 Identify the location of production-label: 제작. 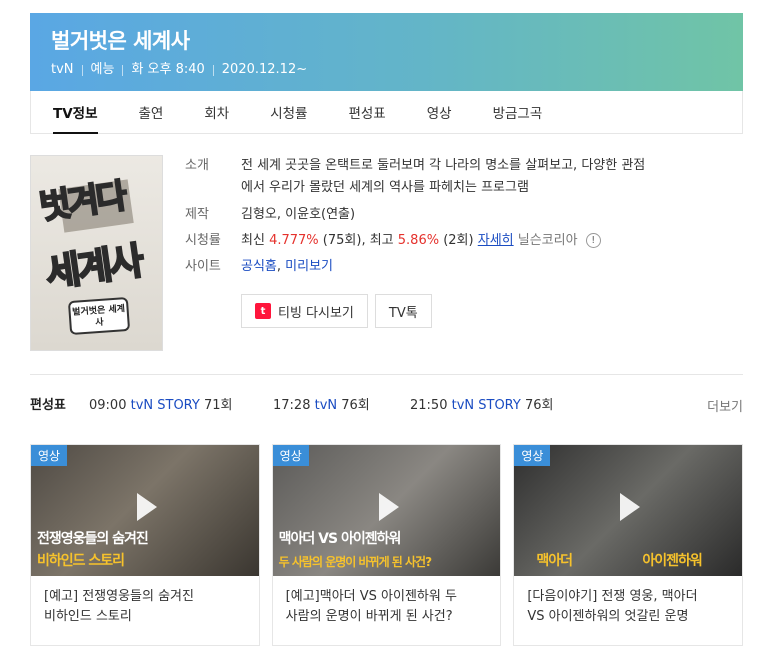
(197, 214).